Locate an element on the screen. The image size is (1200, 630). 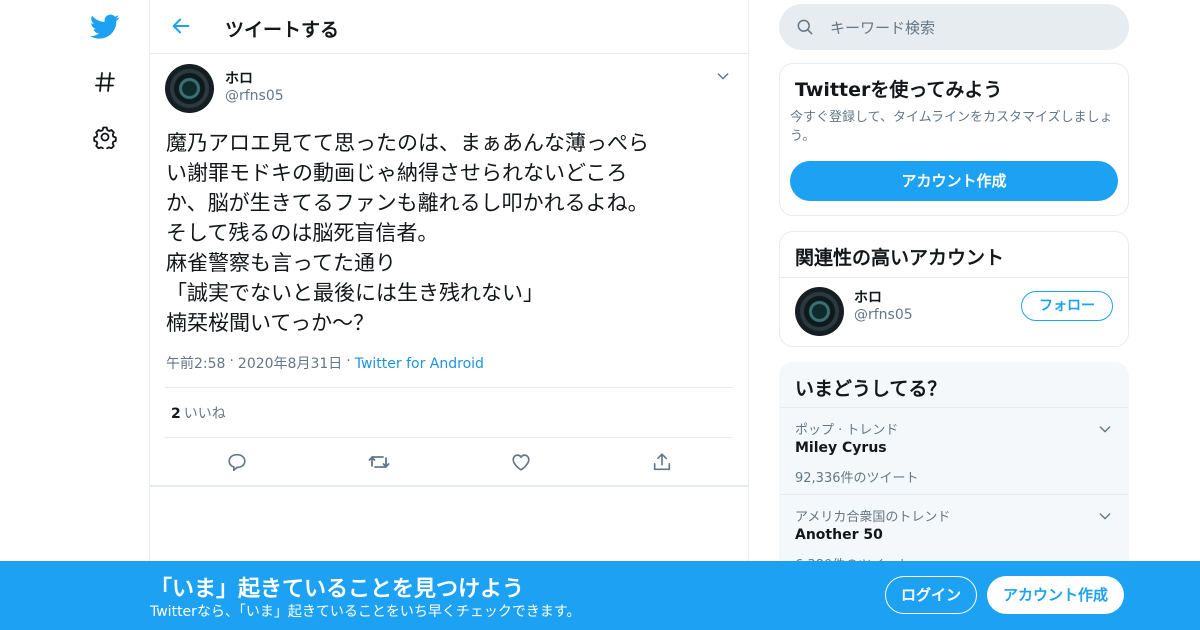
related-accounts-card: 関連性の高いアカウント ホロ @rfns05 フォロー is located at coordinates (954, 289).